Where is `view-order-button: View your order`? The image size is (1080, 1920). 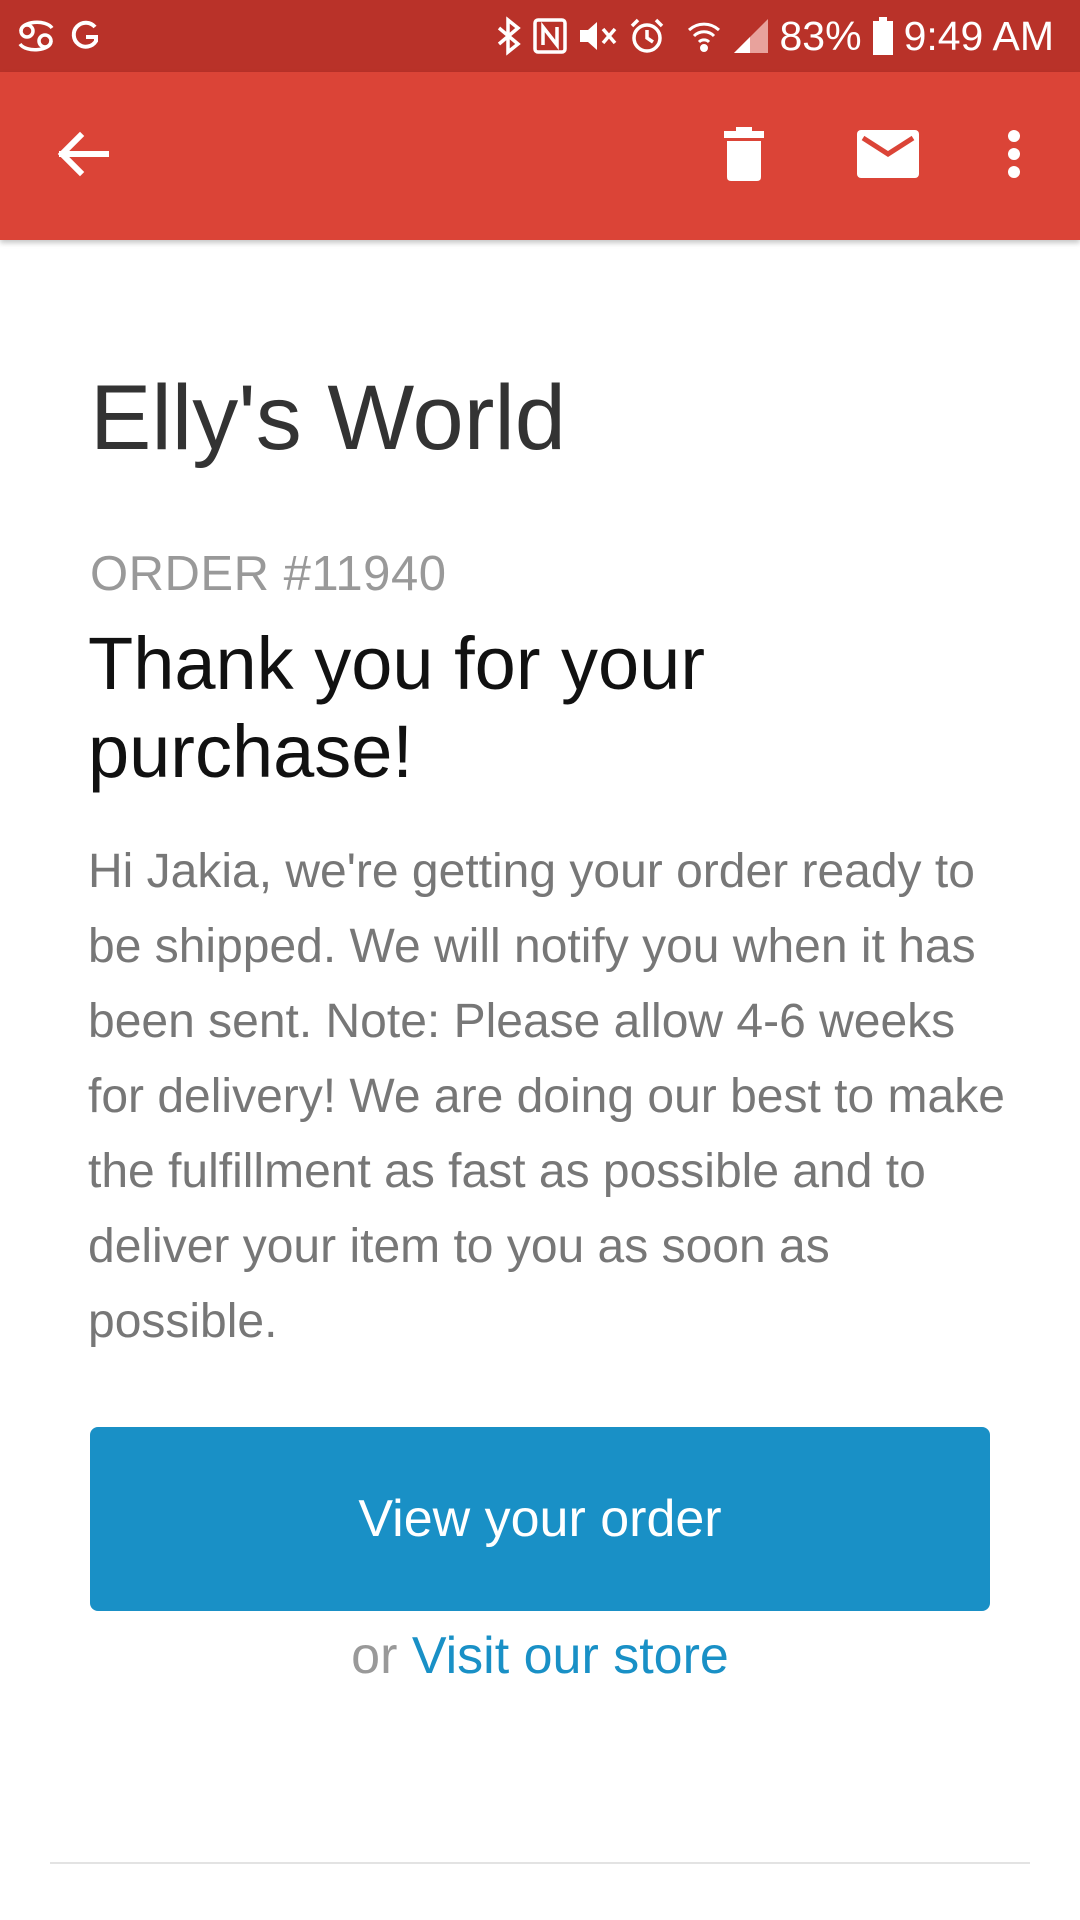
view-order-button: View your order is located at coordinates (540, 1519).